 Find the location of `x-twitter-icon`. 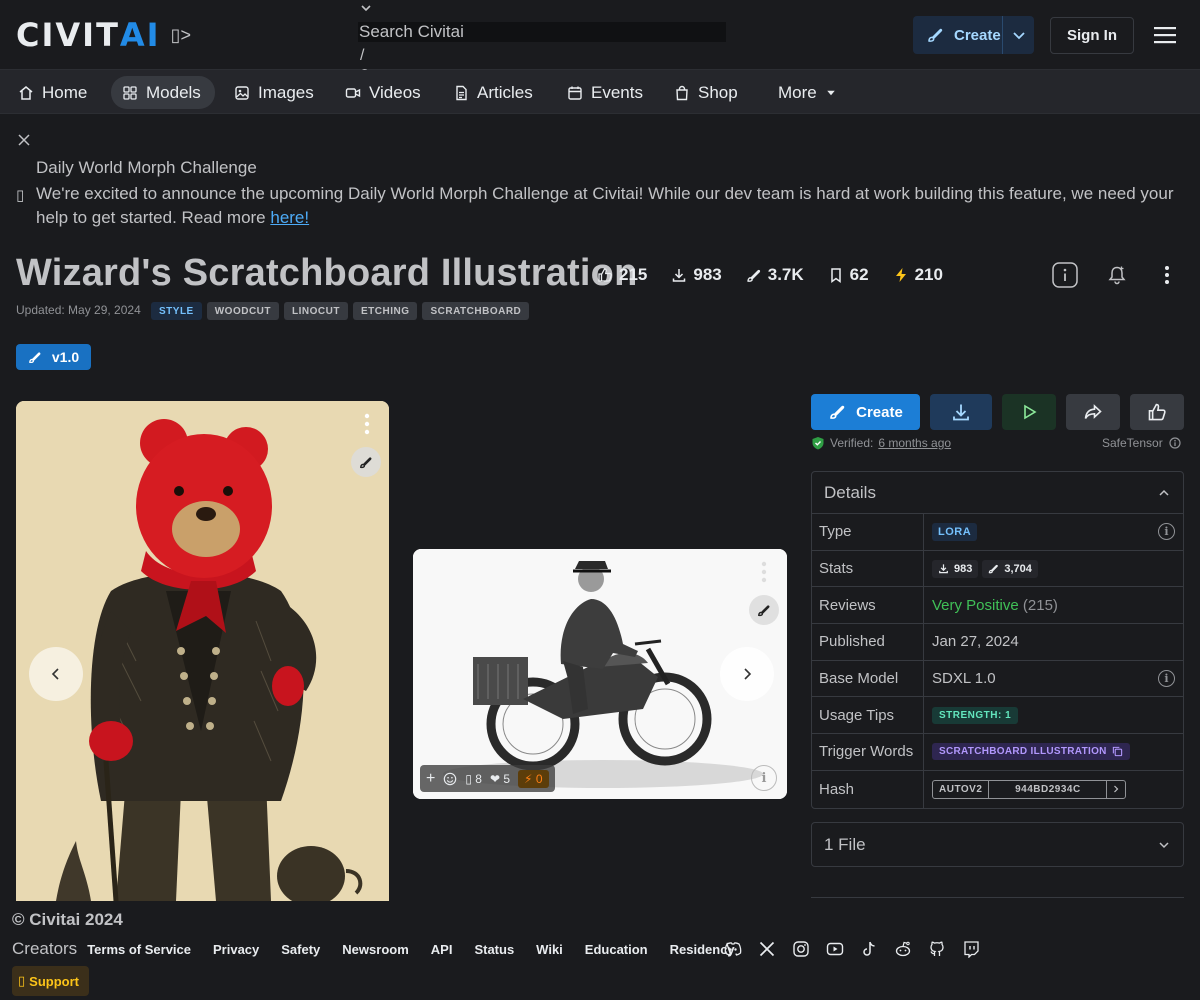

x-twitter-icon is located at coordinates (767, 949).